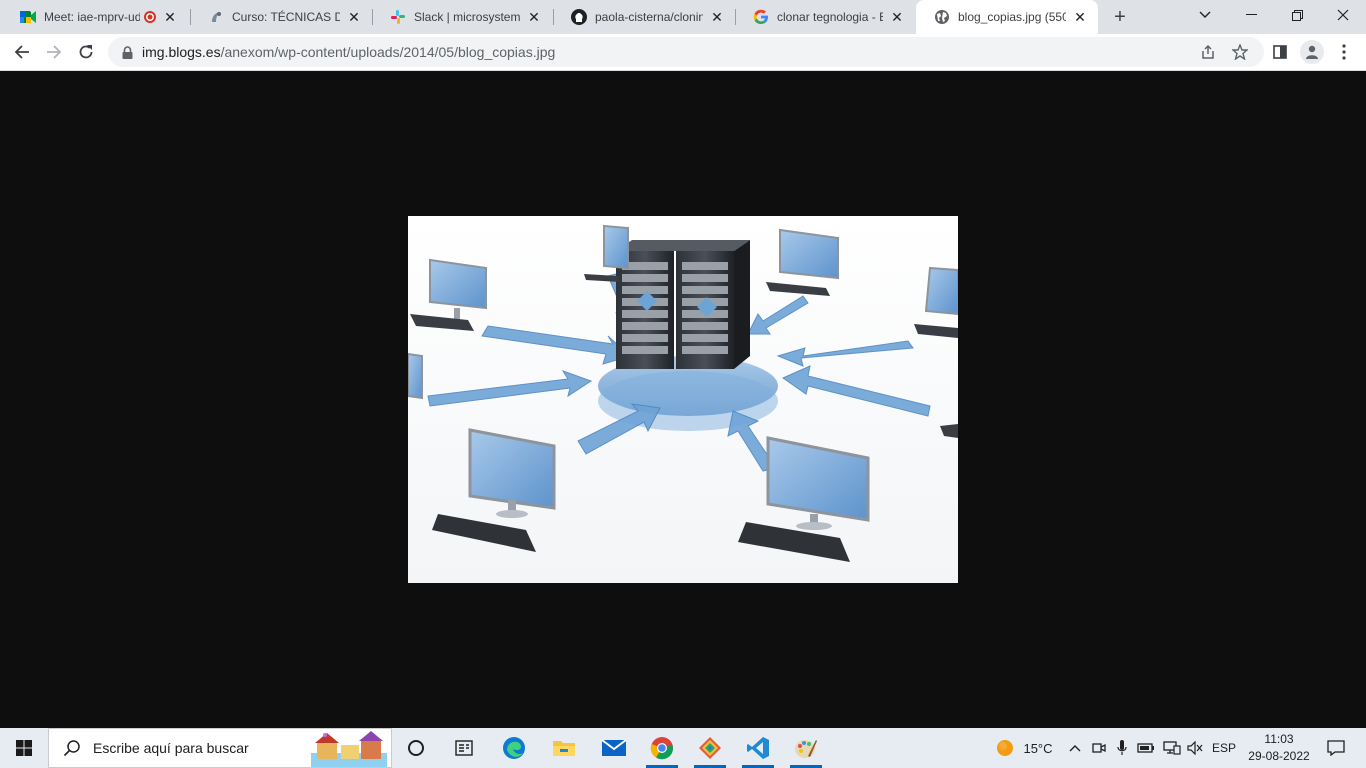  I want to click on tab-title: paola-cisterna/cloning, so click(649, 17).